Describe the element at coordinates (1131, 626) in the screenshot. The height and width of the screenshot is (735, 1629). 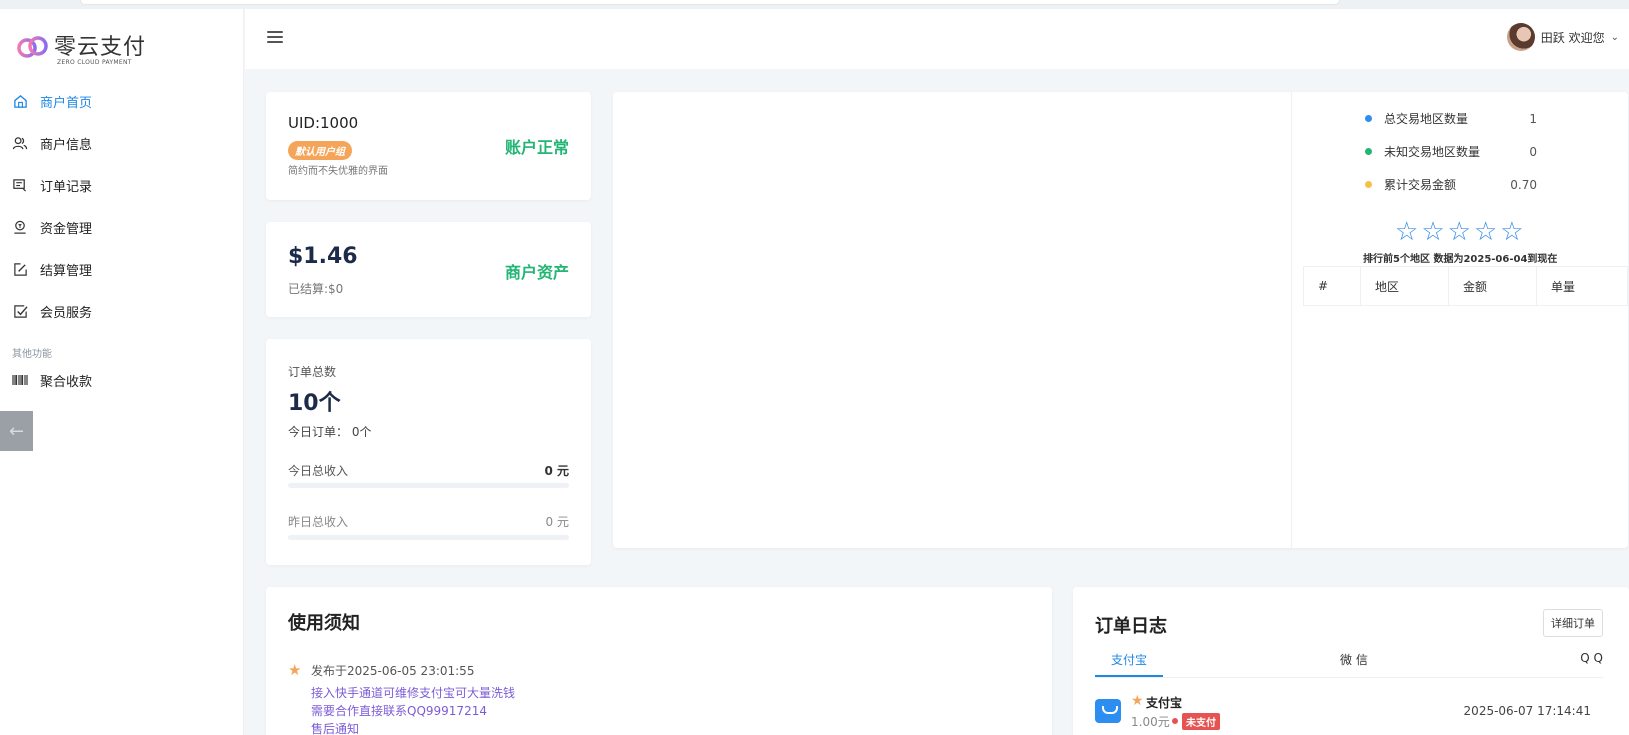
I see `order-log-title: 订单日志` at that location.